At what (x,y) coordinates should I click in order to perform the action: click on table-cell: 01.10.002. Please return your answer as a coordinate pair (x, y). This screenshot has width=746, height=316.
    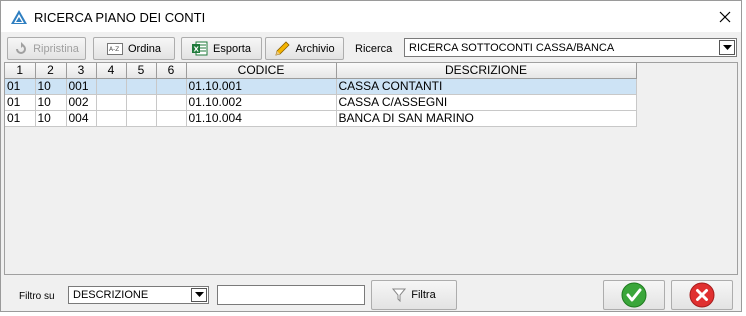
    Looking at the image, I should click on (261, 102).